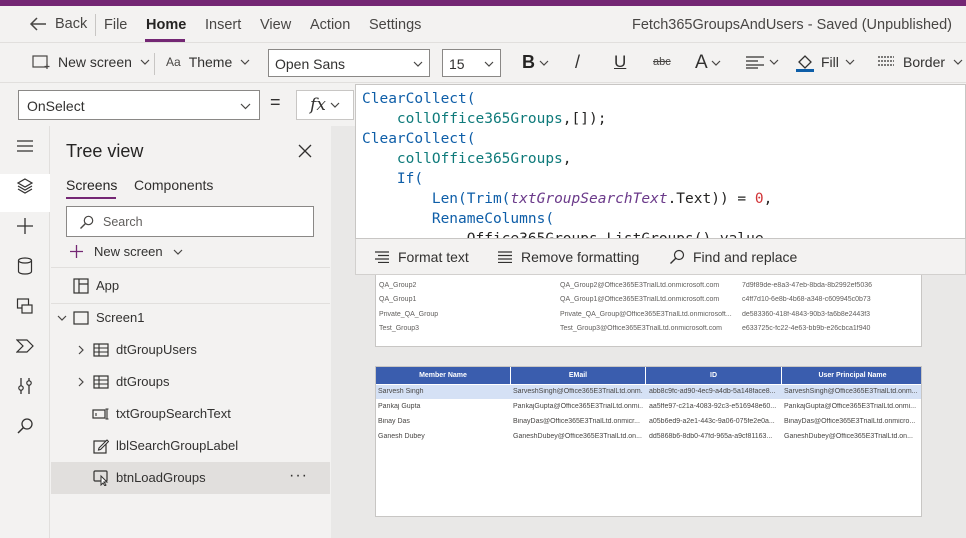 This screenshot has height=538, width=966. What do you see at coordinates (126, 251) in the screenshot?
I see `tree-new-screen-button: New screen` at bounding box center [126, 251].